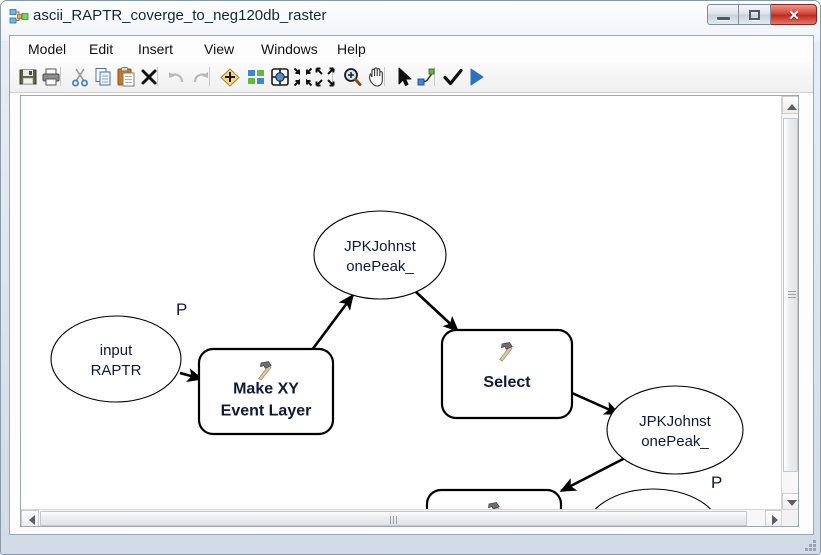  What do you see at coordinates (28, 77) in the screenshot?
I see `save-icon` at bounding box center [28, 77].